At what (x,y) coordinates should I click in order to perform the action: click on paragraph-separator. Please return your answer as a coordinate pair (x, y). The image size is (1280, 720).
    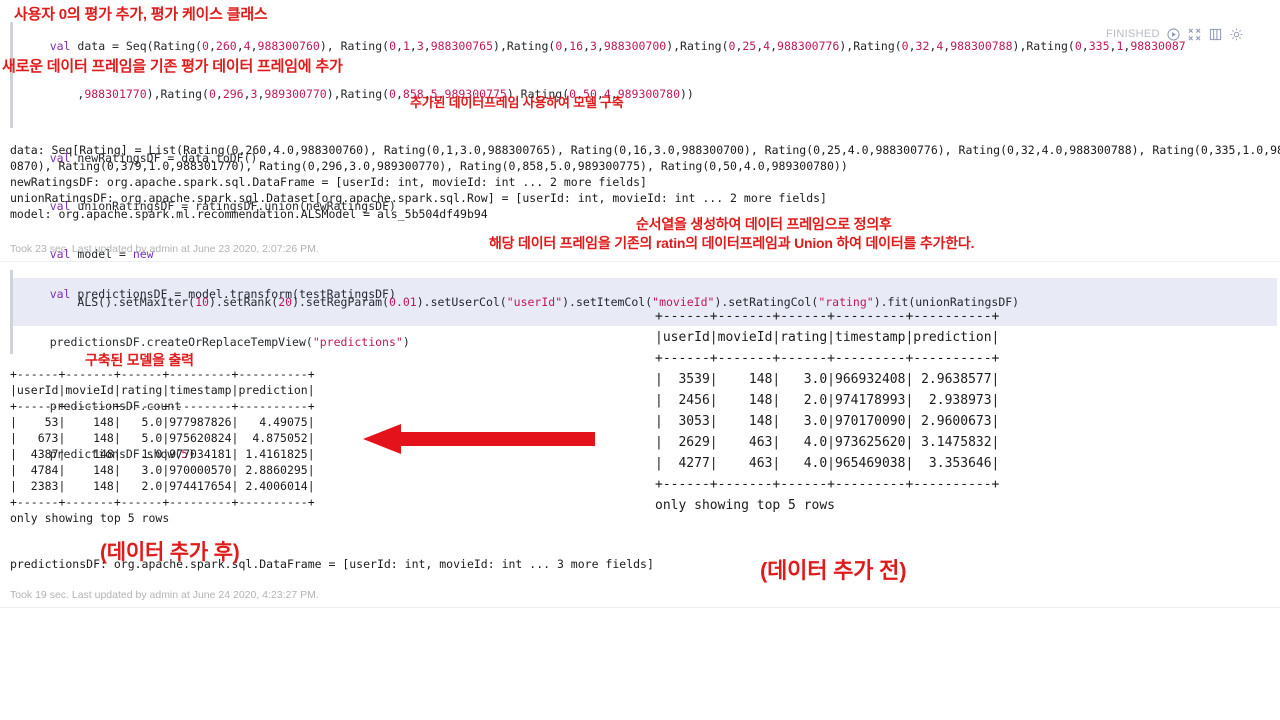
    Looking at the image, I should click on (640, 261).